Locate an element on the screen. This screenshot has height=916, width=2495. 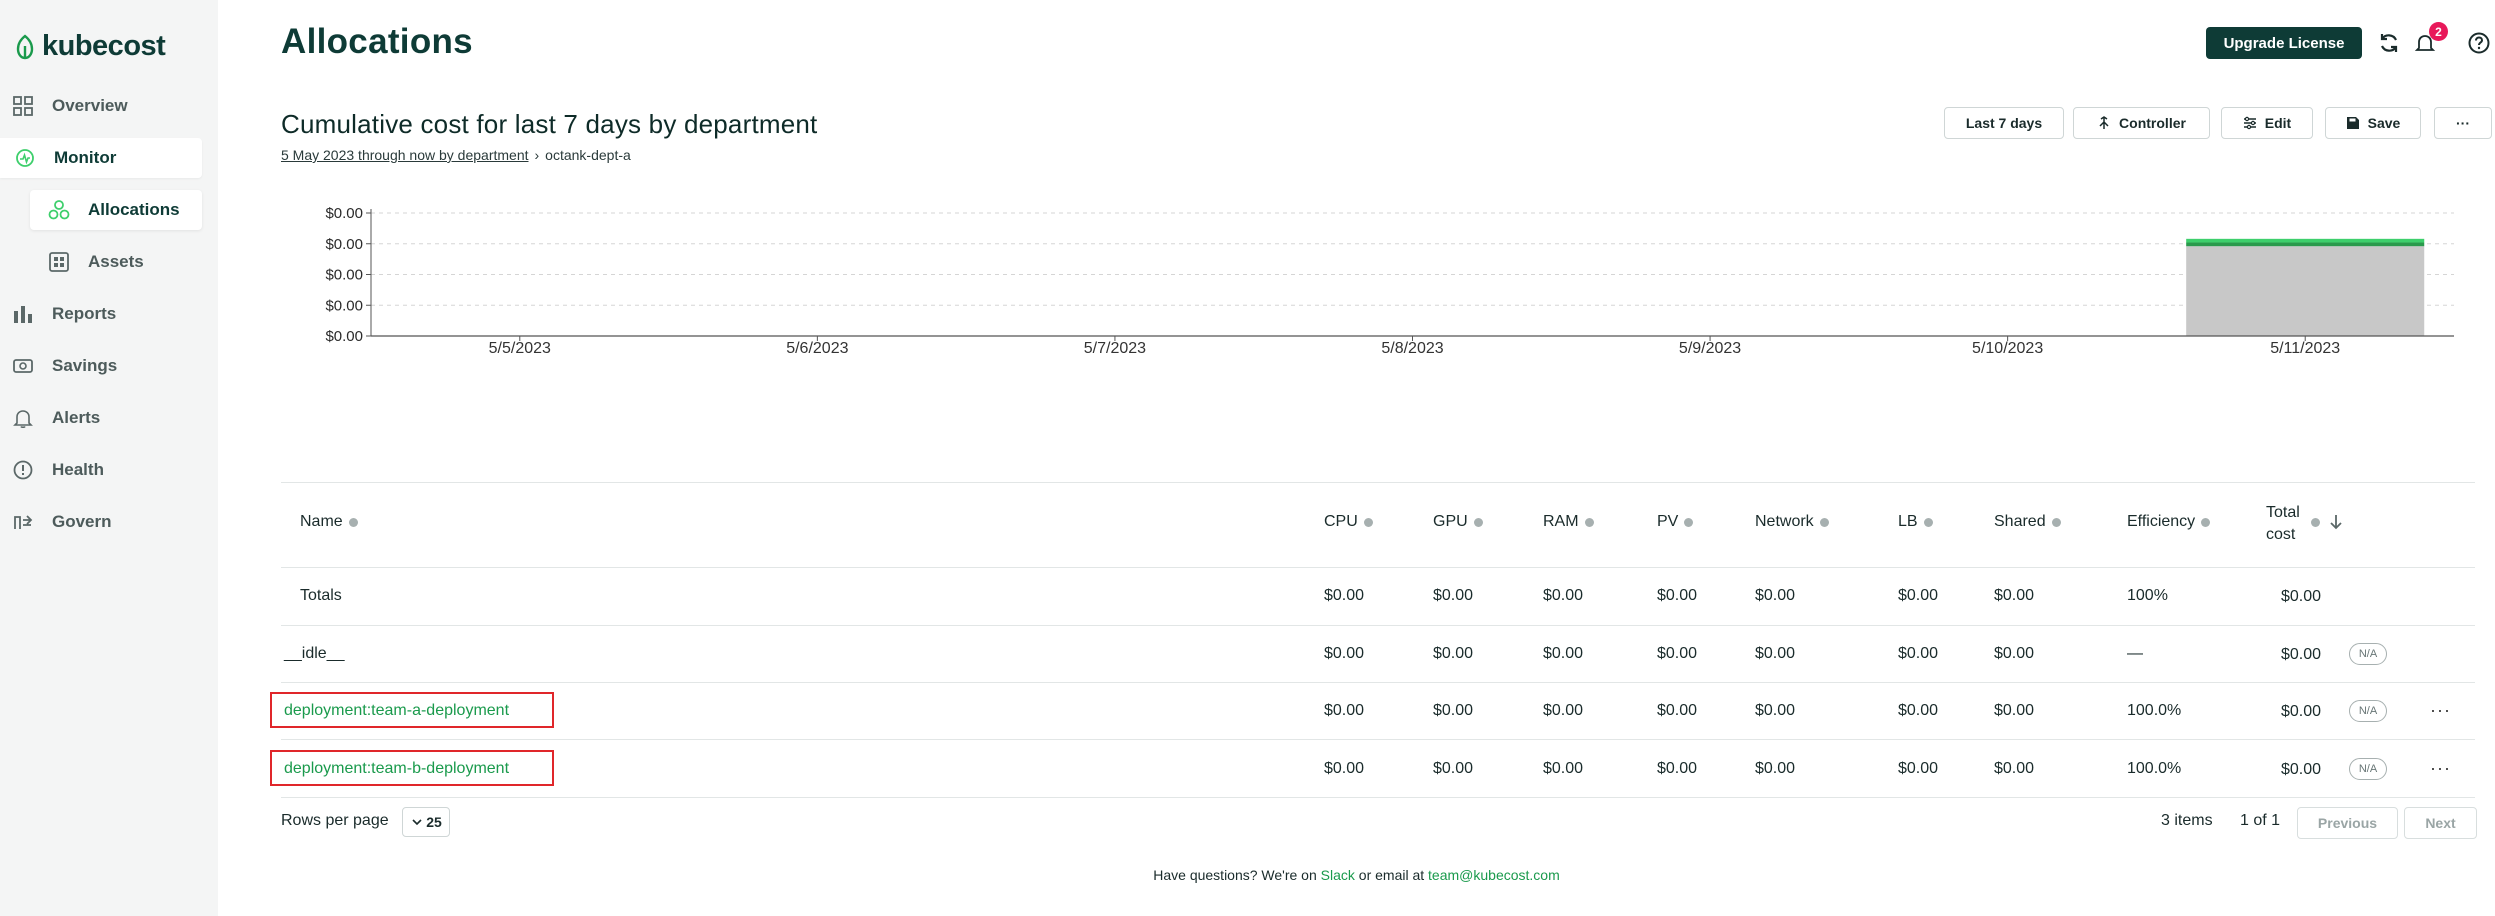
x-tick-label: 5/7/2023 is located at coordinates (1115, 348).